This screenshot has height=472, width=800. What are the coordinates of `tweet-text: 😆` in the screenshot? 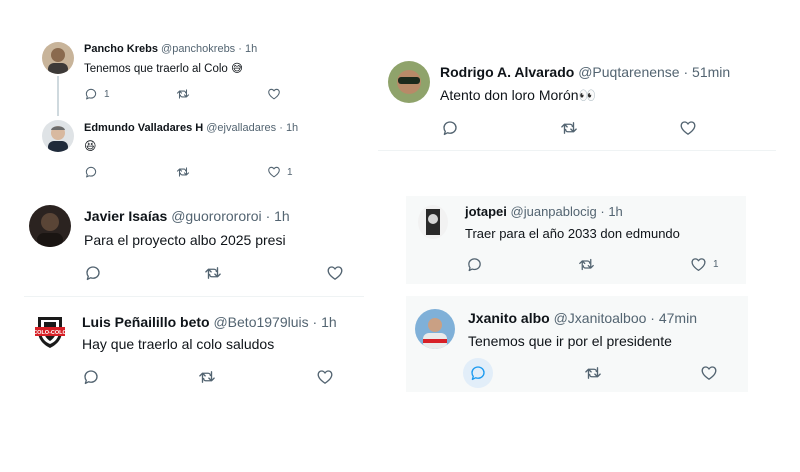 It's located at (90, 146).